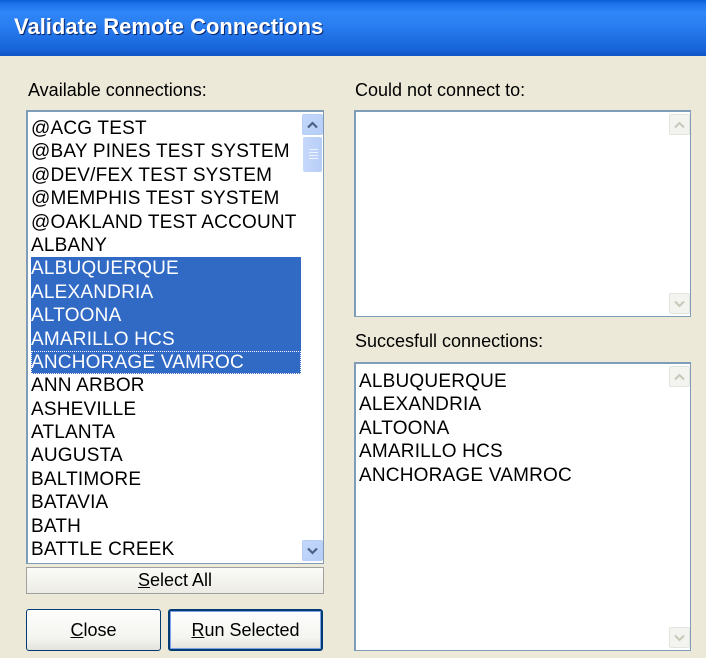 The height and width of the screenshot is (658, 706). I want to click on close-label: Close, so click(93, 629).